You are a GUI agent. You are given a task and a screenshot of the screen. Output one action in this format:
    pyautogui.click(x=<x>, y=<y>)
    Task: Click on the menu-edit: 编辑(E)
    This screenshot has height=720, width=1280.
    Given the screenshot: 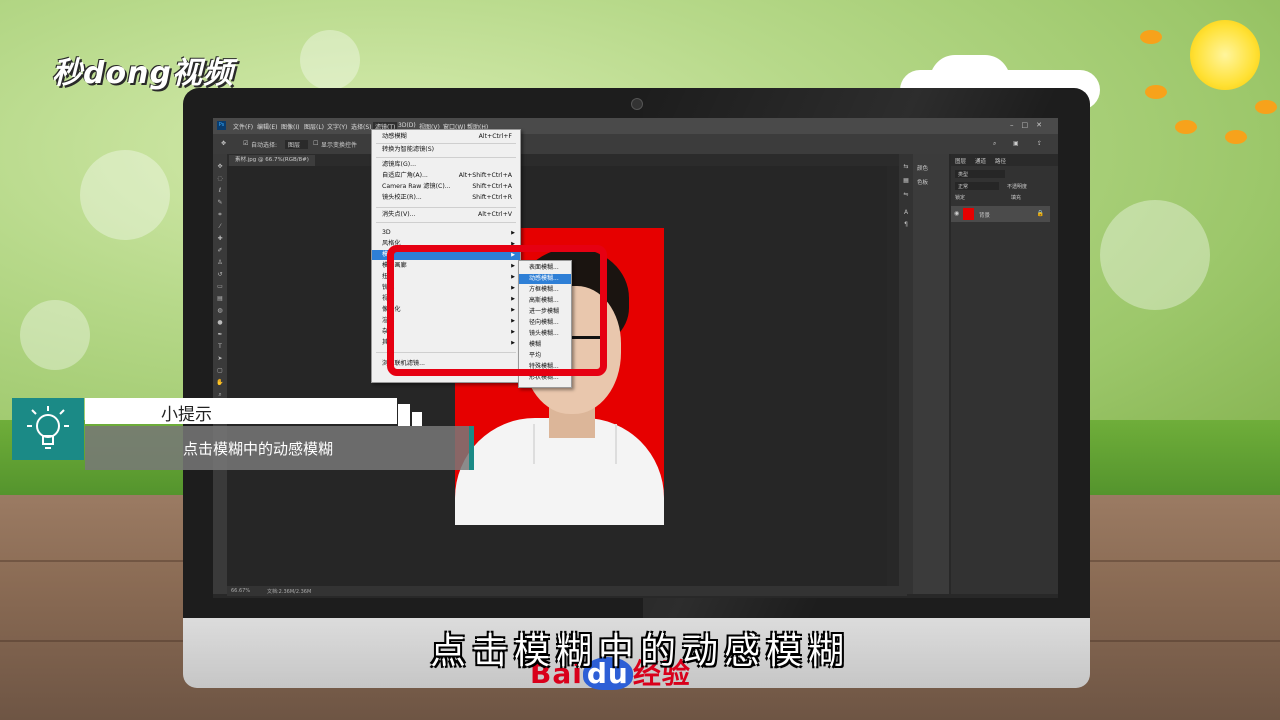 What is the action you would take?
    pyautogui.click(x=267, y=126)
    